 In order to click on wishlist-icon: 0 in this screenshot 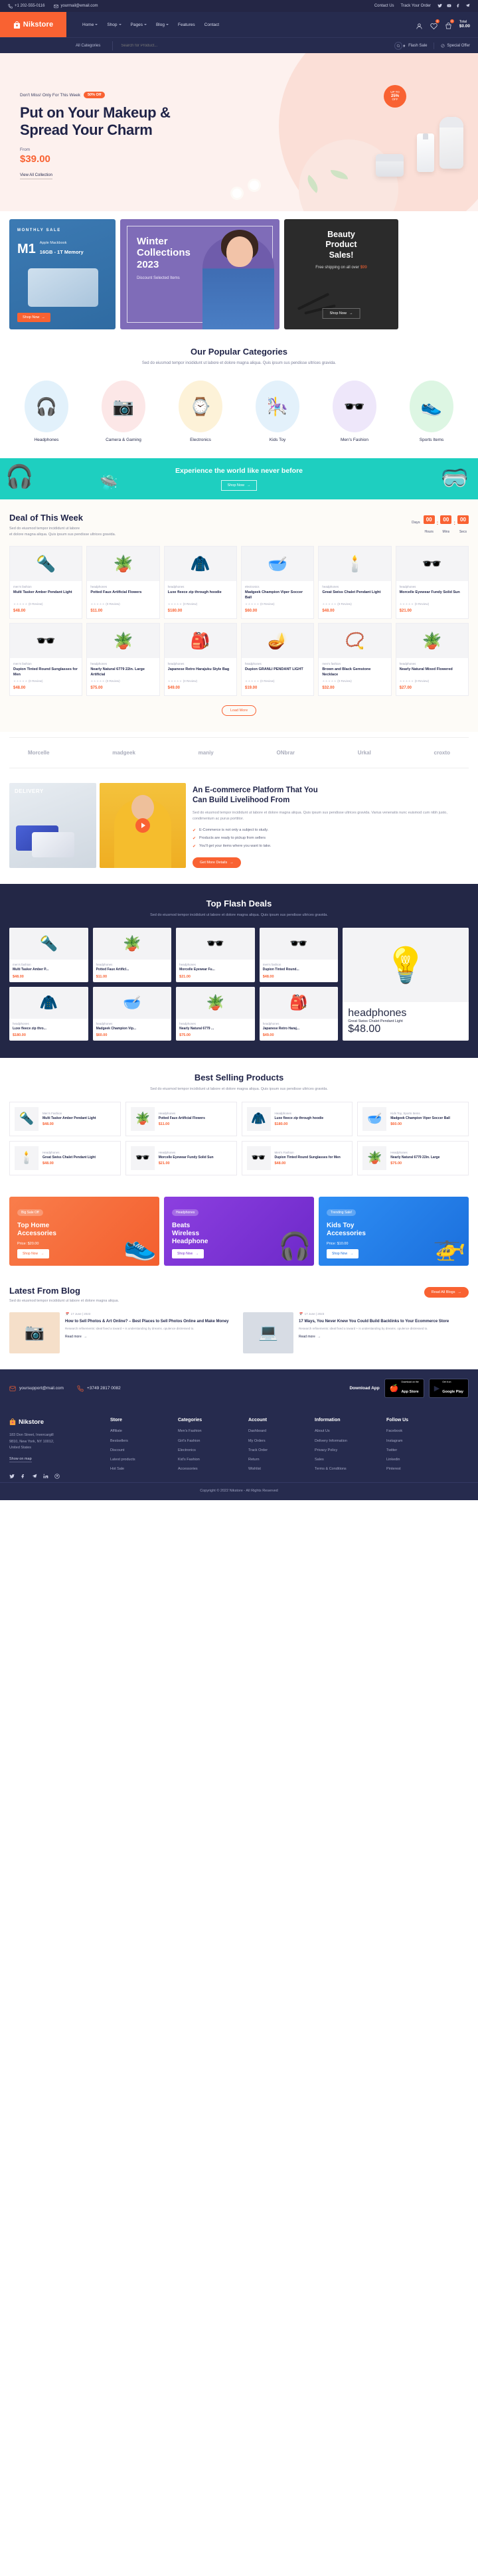, I will do `click(434, 24)`.